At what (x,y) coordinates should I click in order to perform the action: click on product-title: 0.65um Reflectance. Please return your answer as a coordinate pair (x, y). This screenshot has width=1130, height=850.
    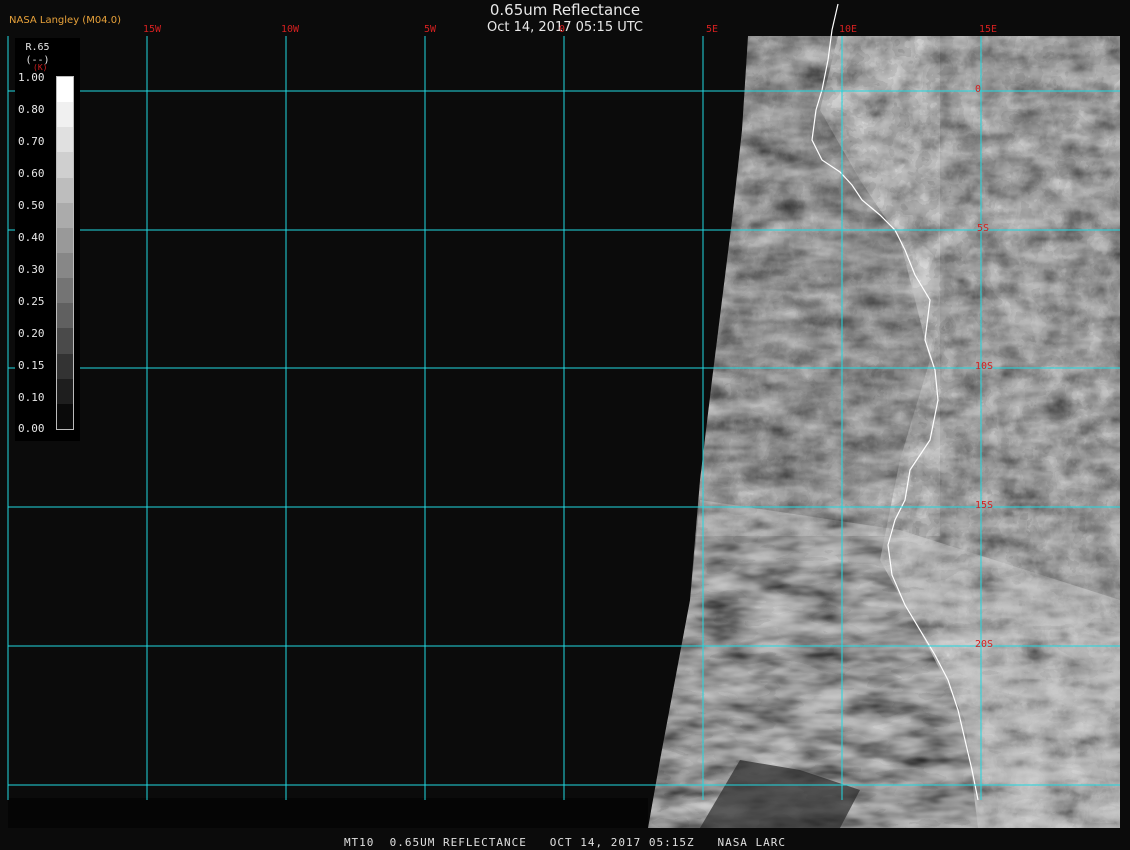
    Looking at the image, I should click on (565, 10).